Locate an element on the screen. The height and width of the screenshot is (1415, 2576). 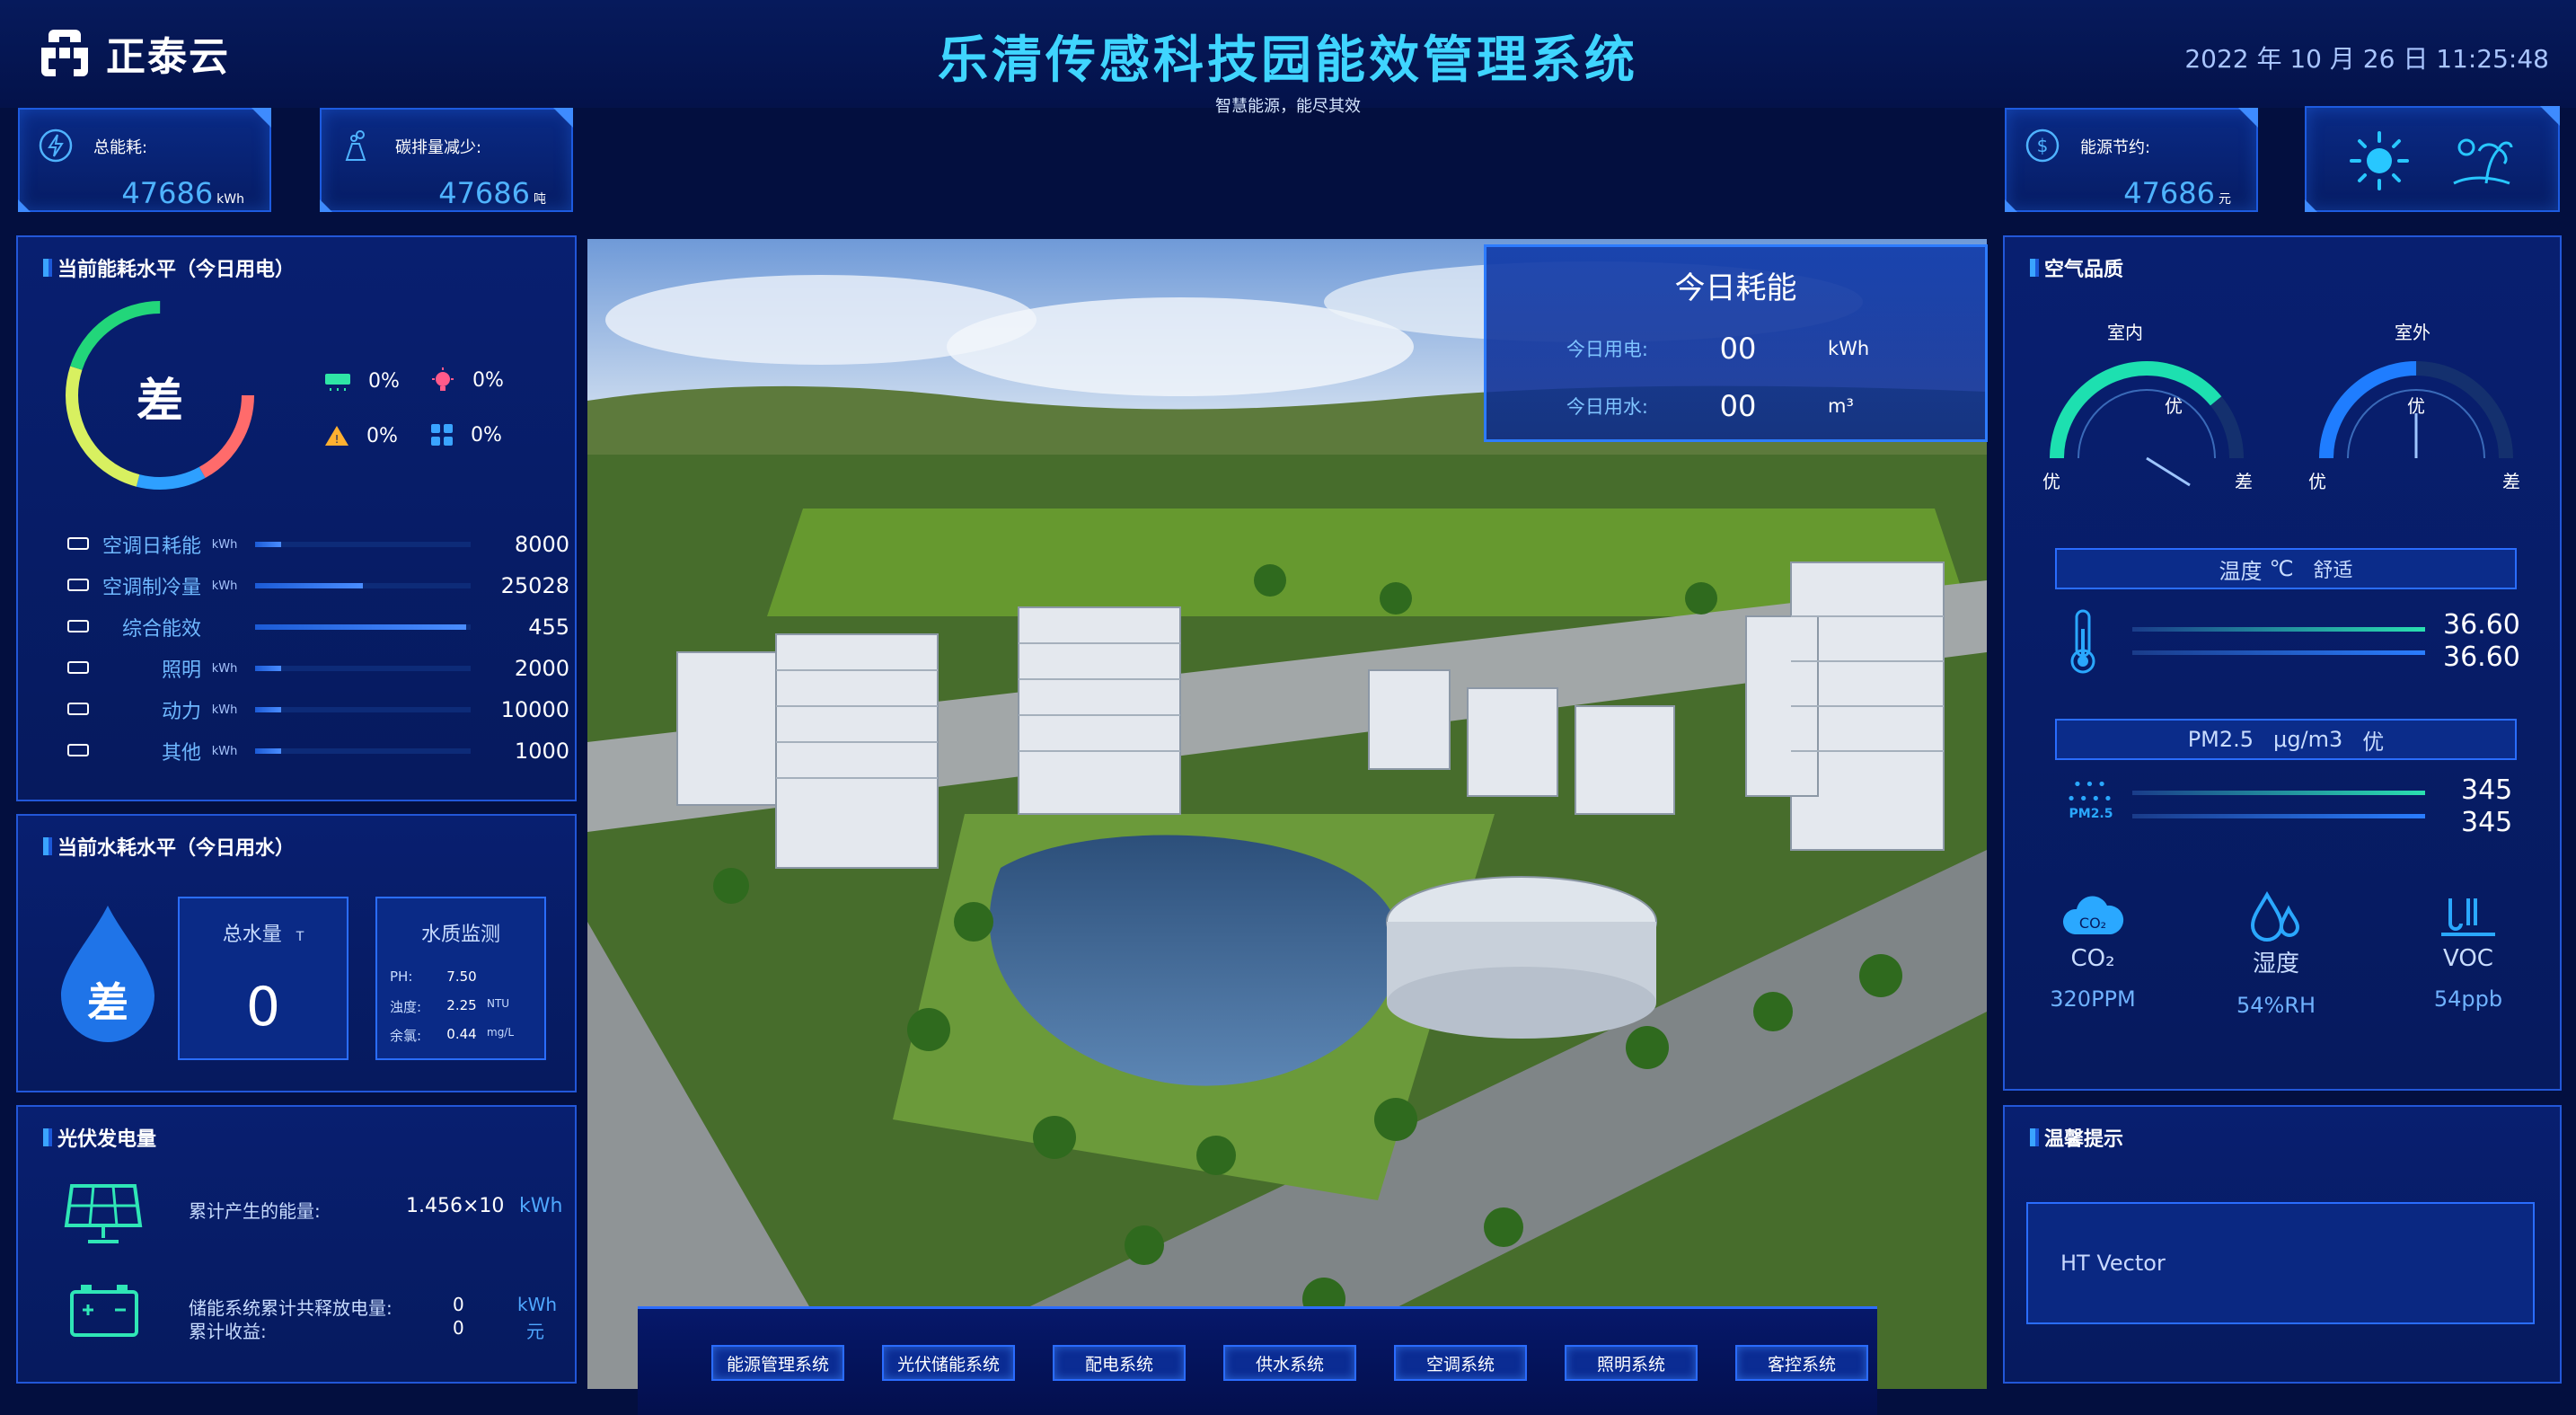
income-value: 0 is located at coordinates (458, 1328).